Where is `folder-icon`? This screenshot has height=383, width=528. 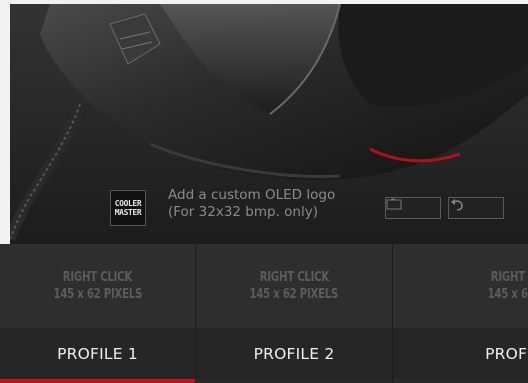
folder-icon is located at coordinates (394, 204).